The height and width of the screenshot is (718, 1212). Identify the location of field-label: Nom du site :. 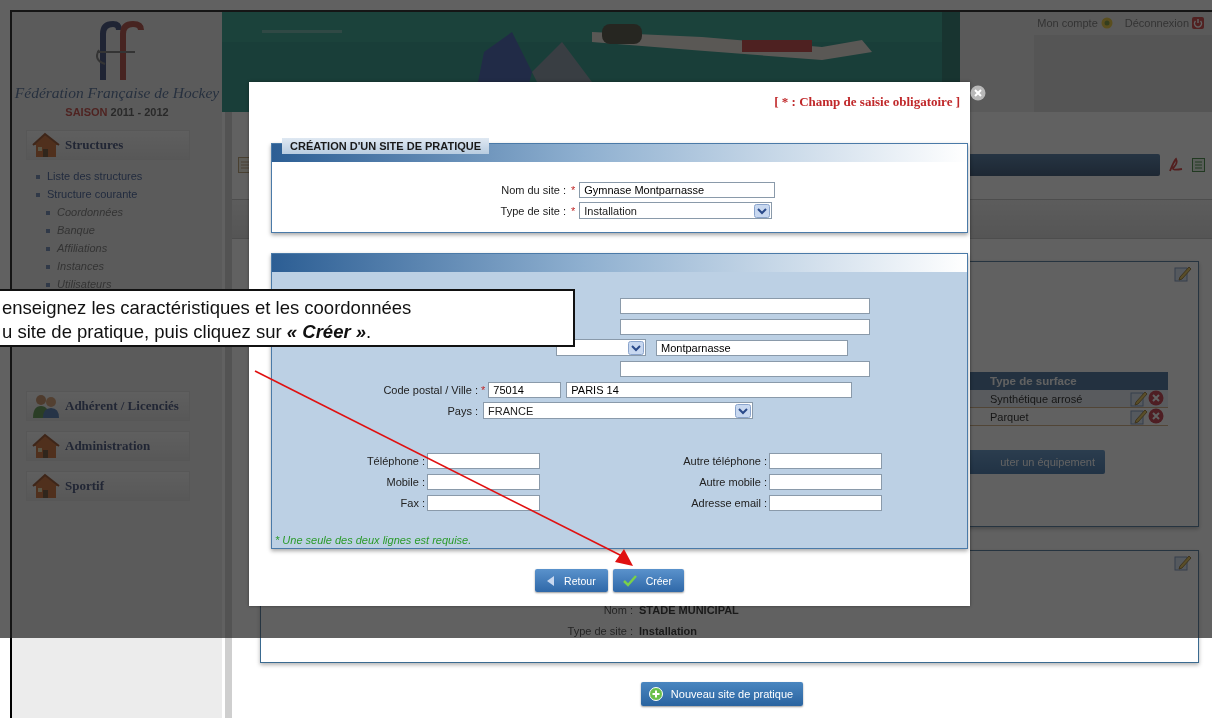
(533, 189).